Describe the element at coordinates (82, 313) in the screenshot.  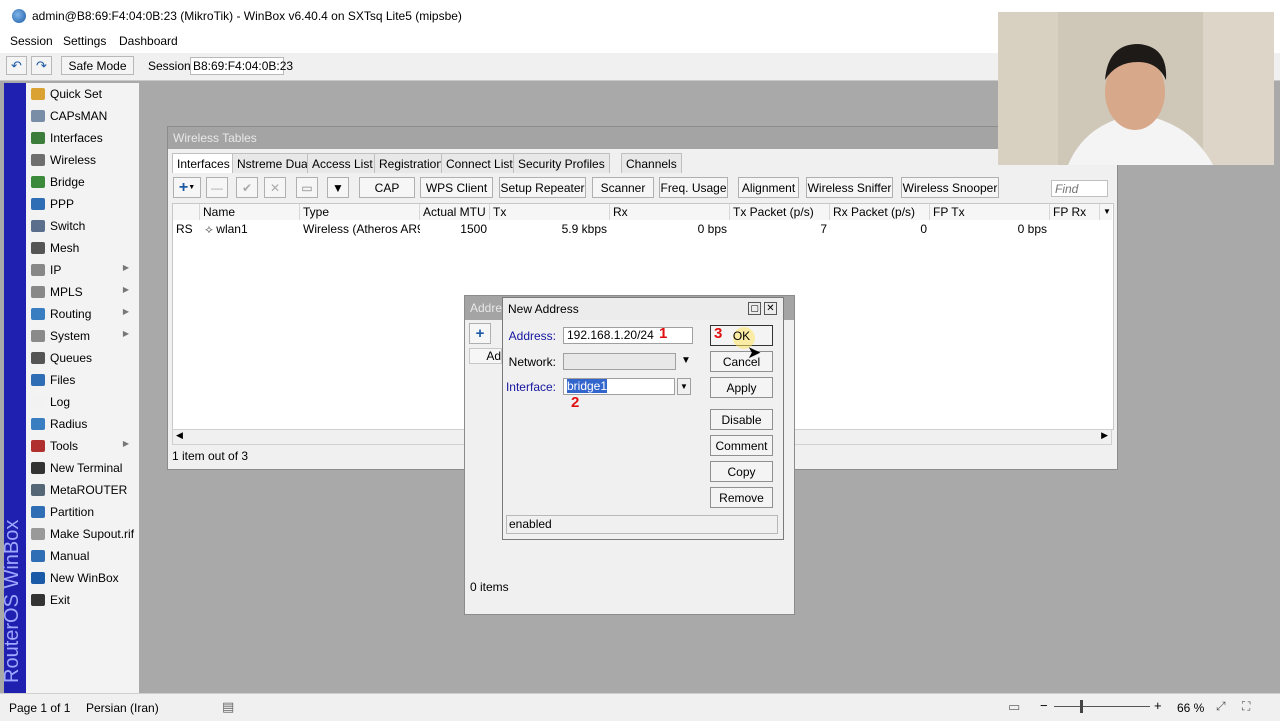
I see `sidebar-item-routing: Routing ▶` at that location.